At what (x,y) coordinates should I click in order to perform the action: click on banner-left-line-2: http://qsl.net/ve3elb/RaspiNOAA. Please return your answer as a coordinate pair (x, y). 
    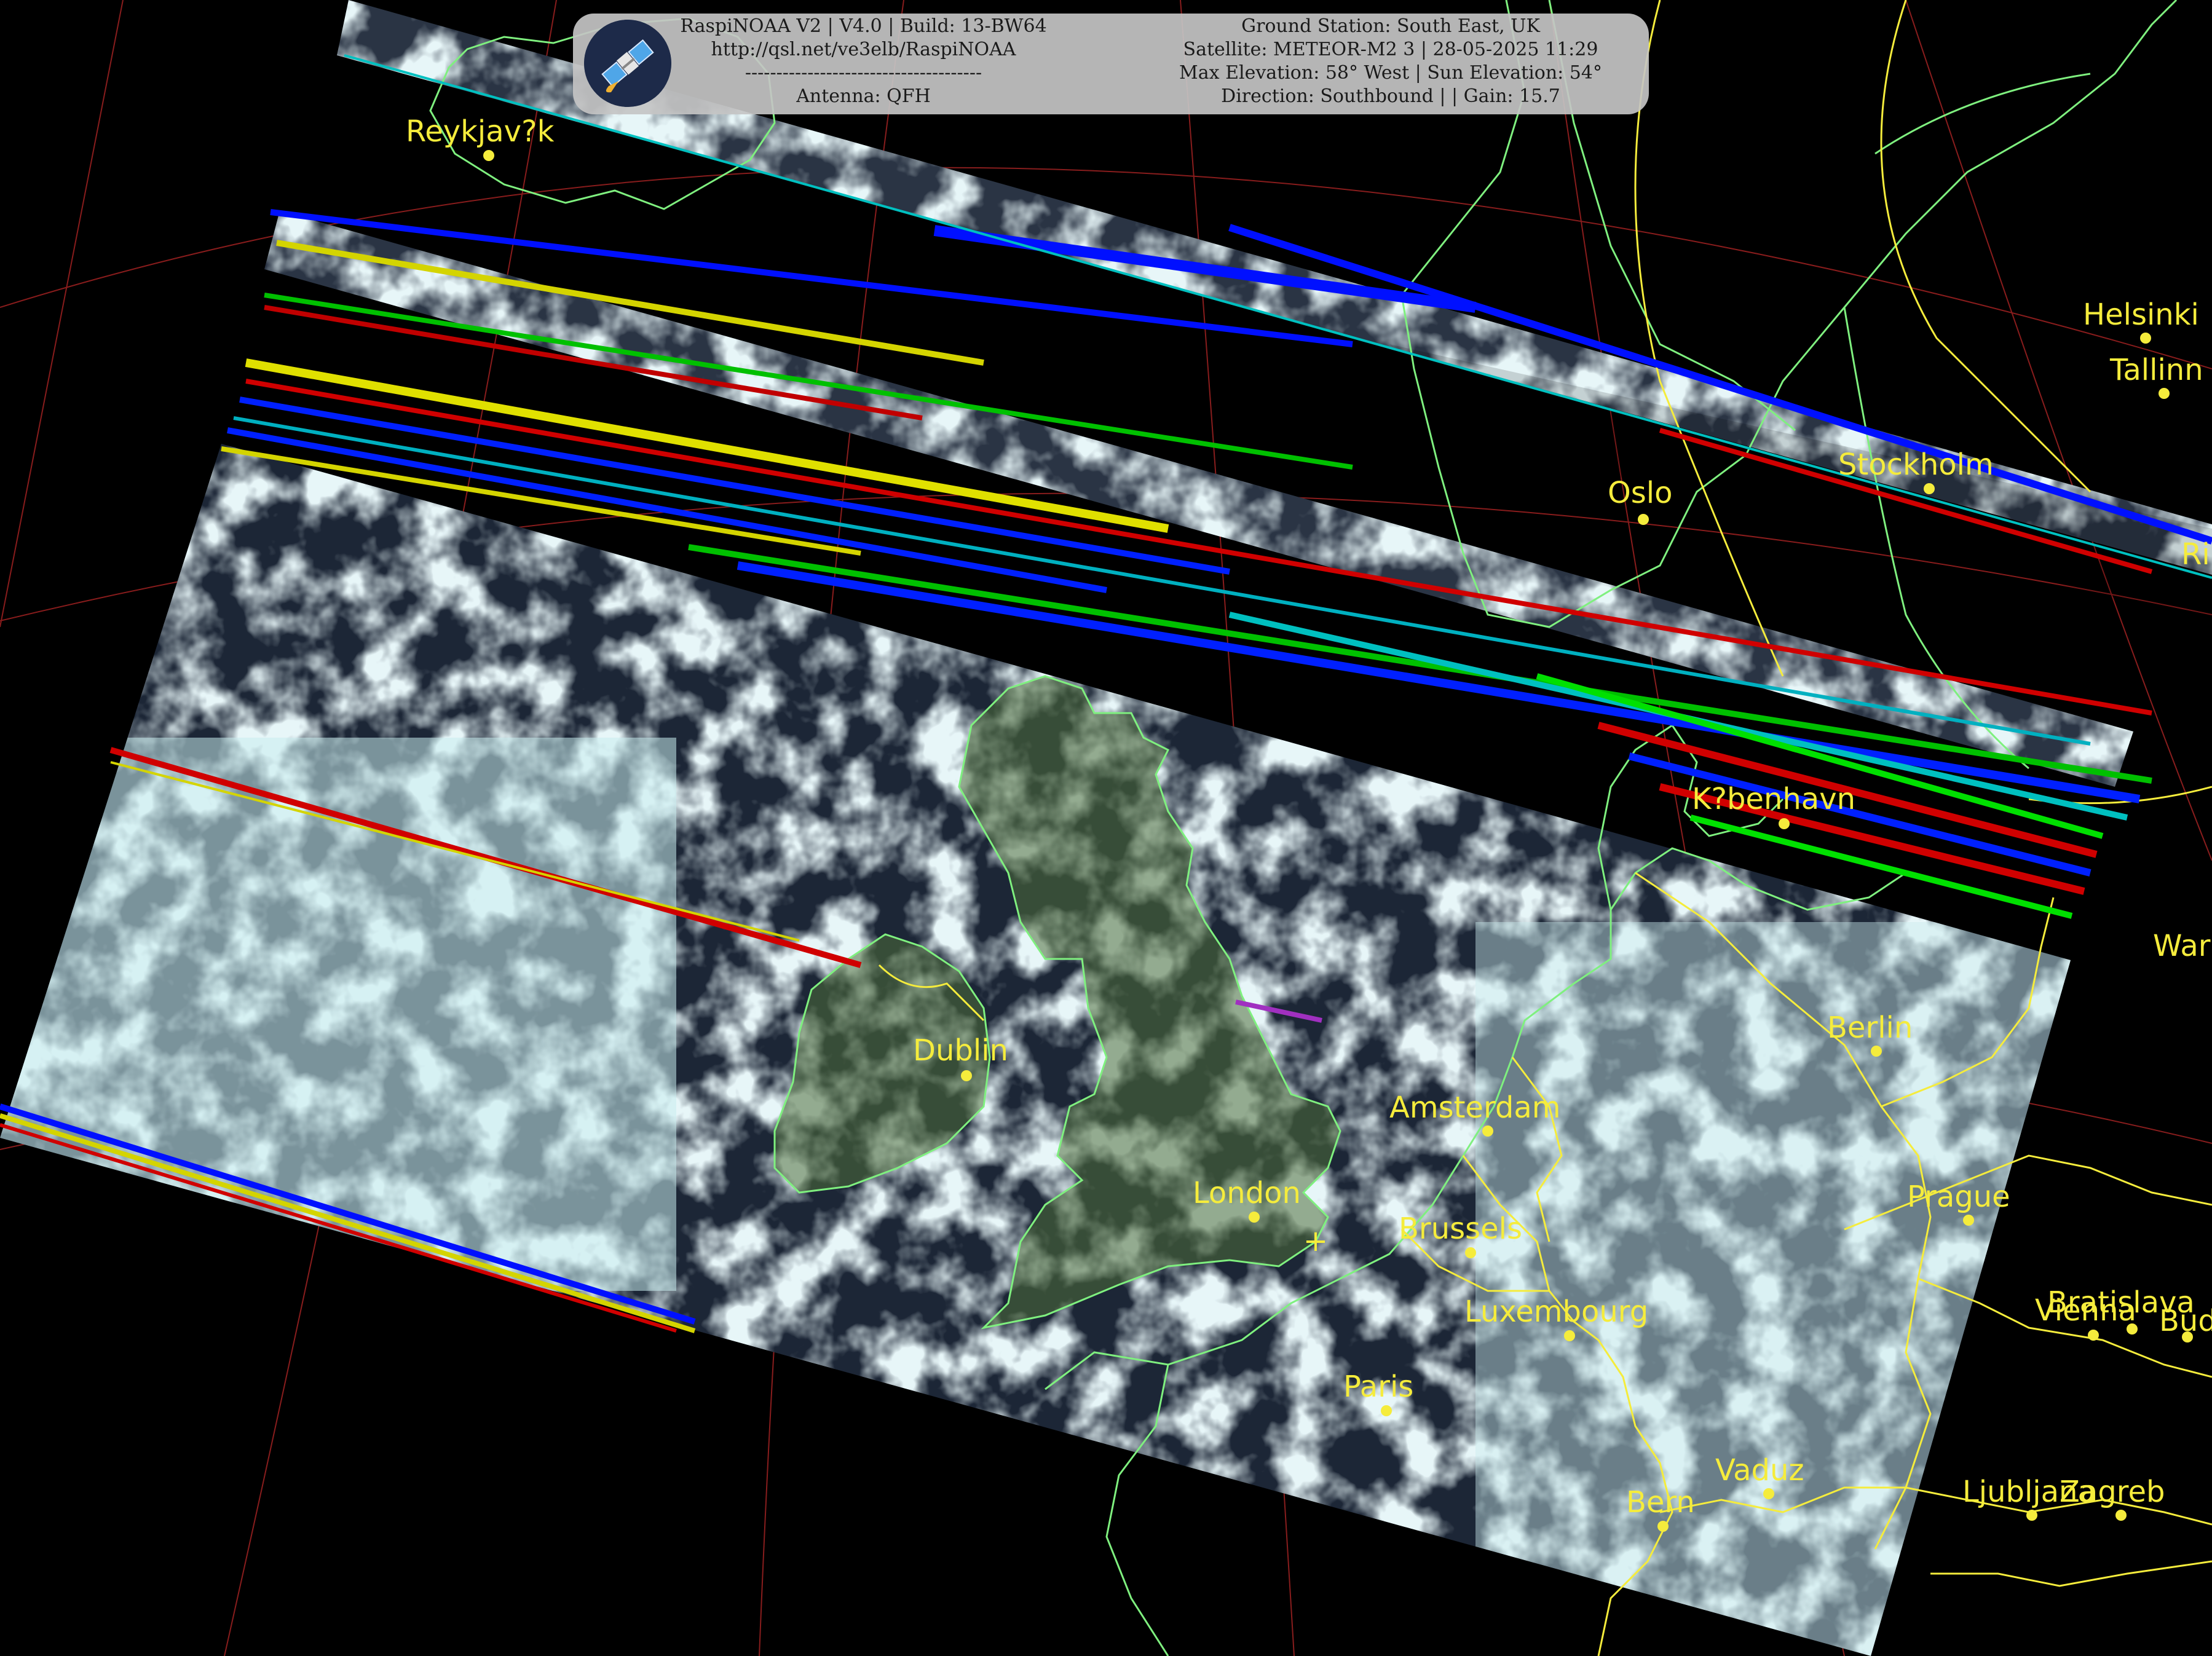
    Looking at the image, I should click on (863, 49).